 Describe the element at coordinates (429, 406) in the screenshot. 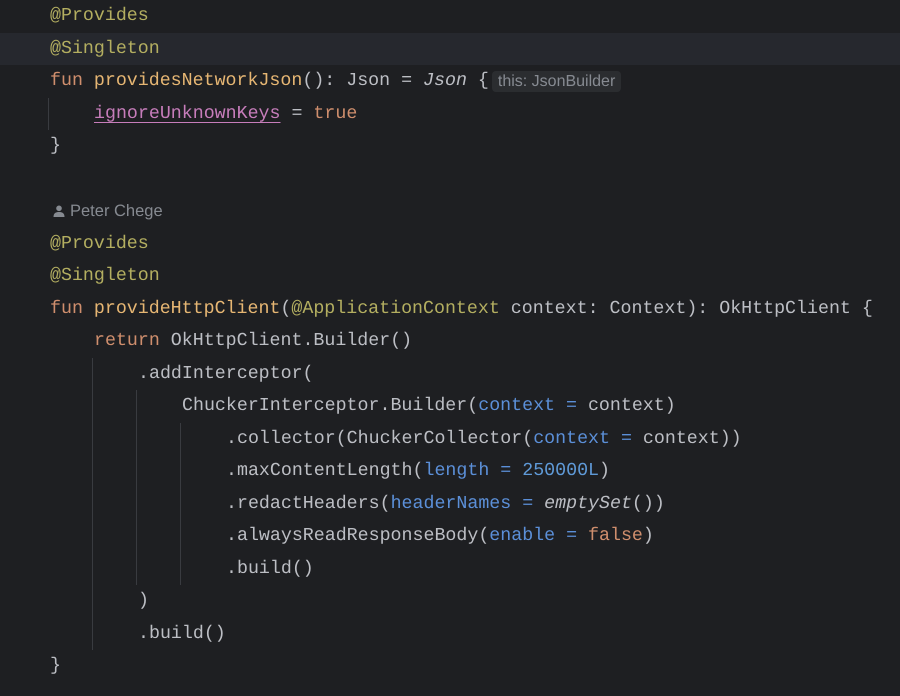

I see `code-line: ChuckerInterceptor.Builder(context = context)` at that location.